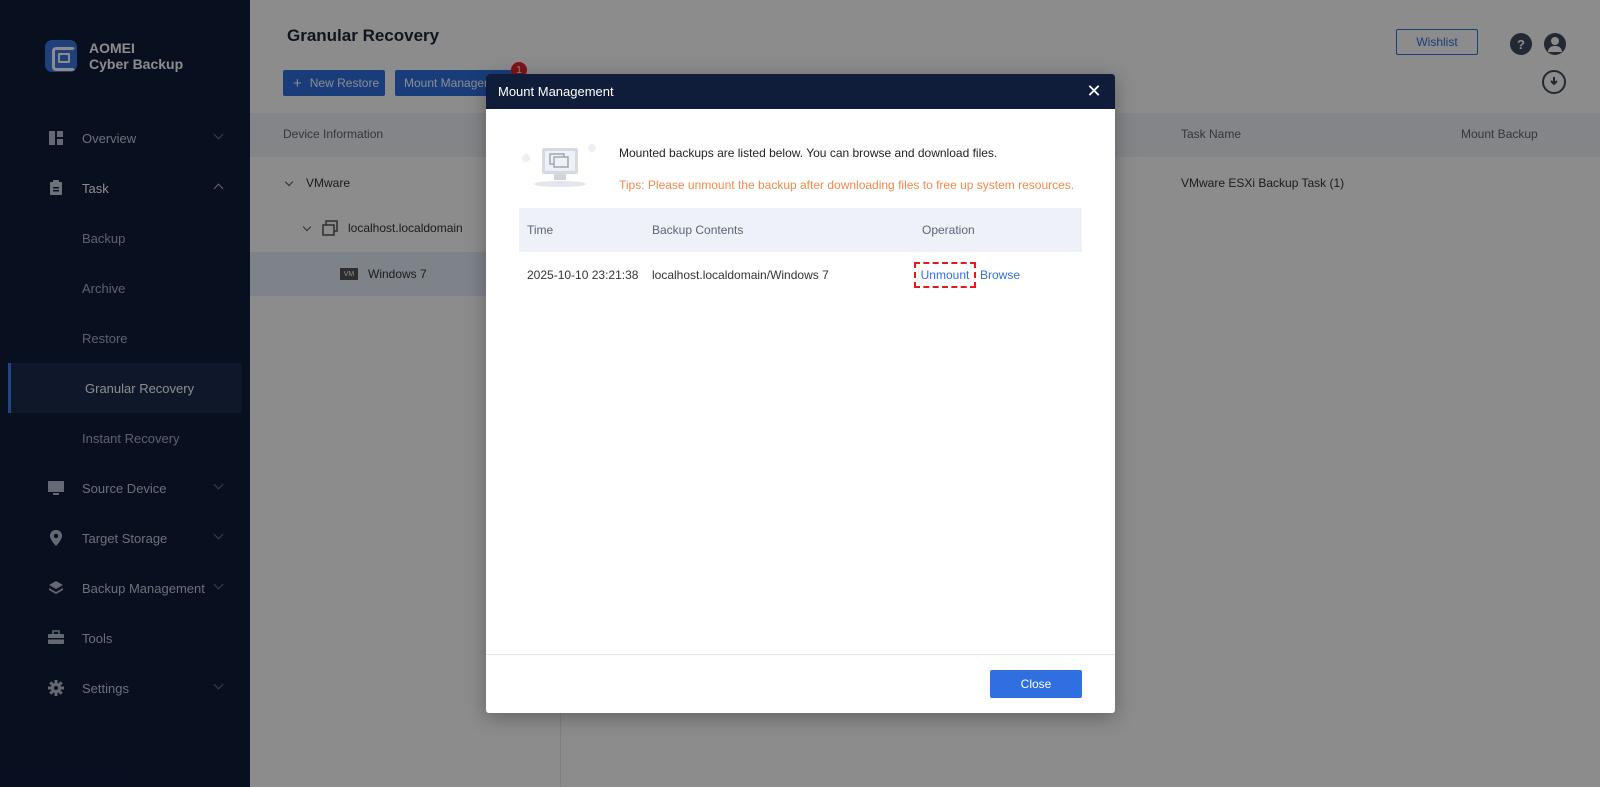  Describe the element at coordinates (560, 166) in the screenshot. I see `mounted-disk-illustration` at that location.